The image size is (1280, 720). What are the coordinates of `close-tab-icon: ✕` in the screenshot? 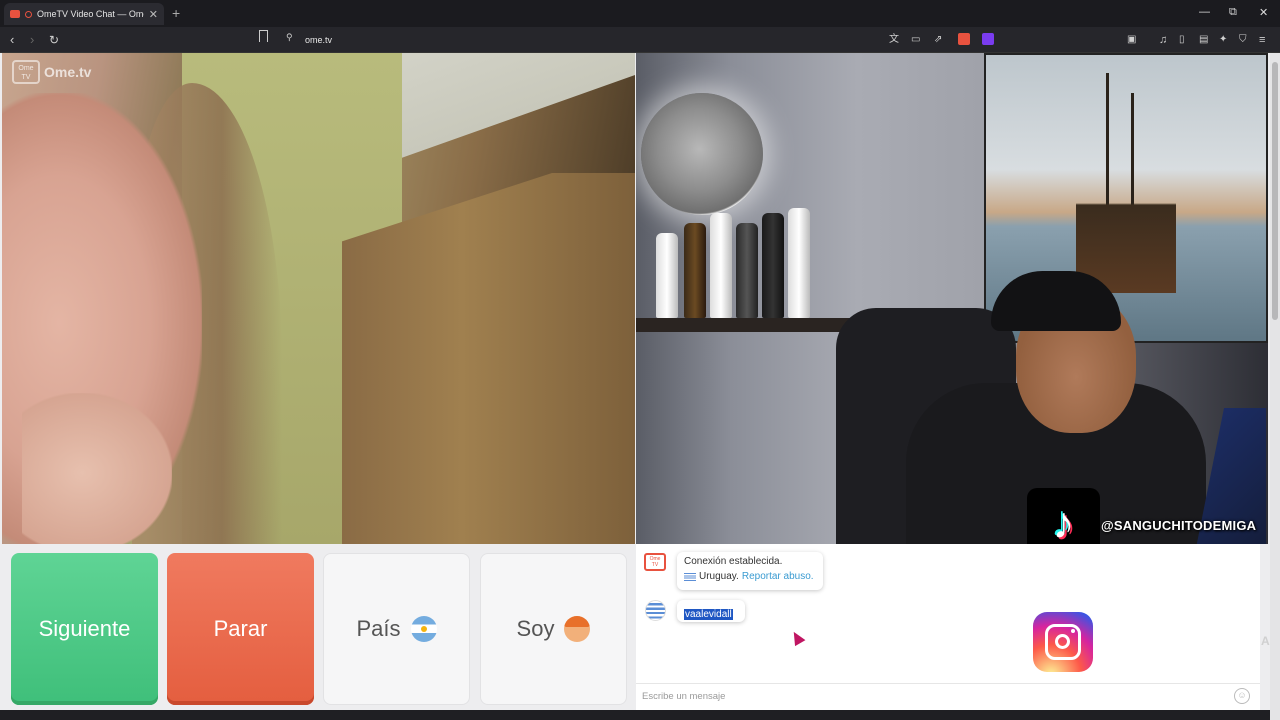 It's located at (153, 14).